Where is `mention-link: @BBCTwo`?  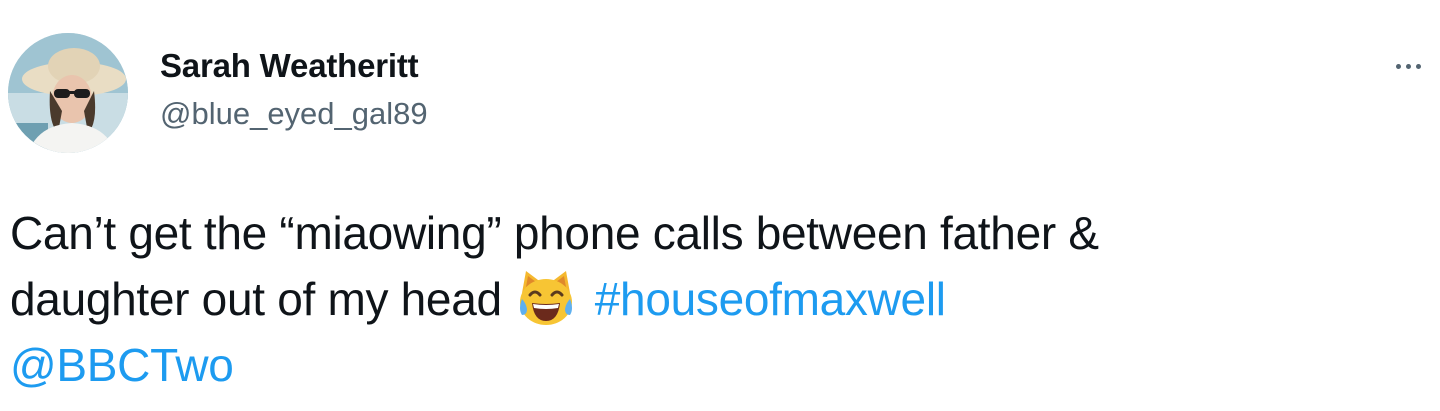 mention-link: @BBCTwo is located at coordinates (122, 365).